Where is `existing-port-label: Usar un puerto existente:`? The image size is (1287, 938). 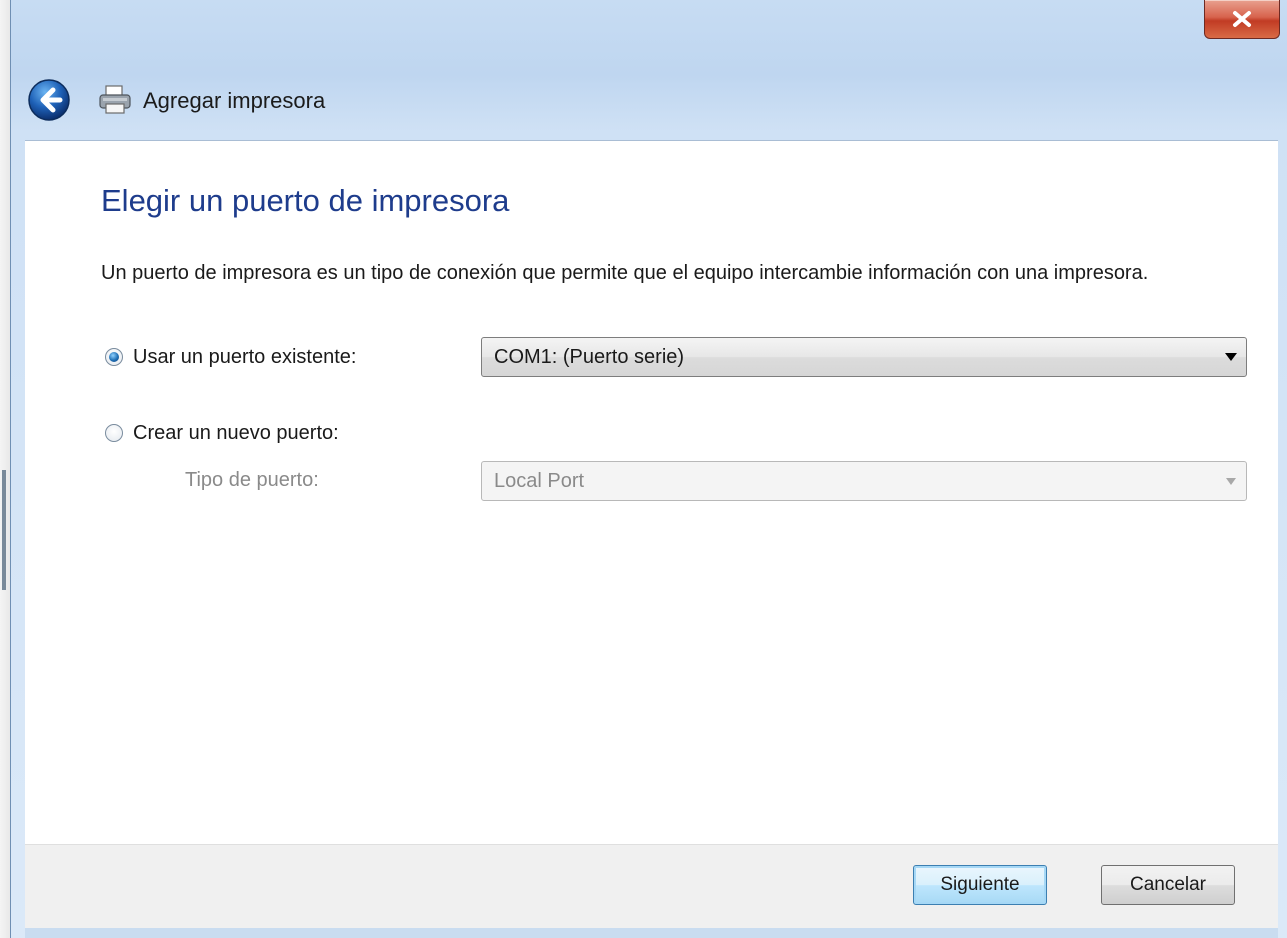 existing-port-label: Usar un puerto existente: is located at coordinates (244, 357).